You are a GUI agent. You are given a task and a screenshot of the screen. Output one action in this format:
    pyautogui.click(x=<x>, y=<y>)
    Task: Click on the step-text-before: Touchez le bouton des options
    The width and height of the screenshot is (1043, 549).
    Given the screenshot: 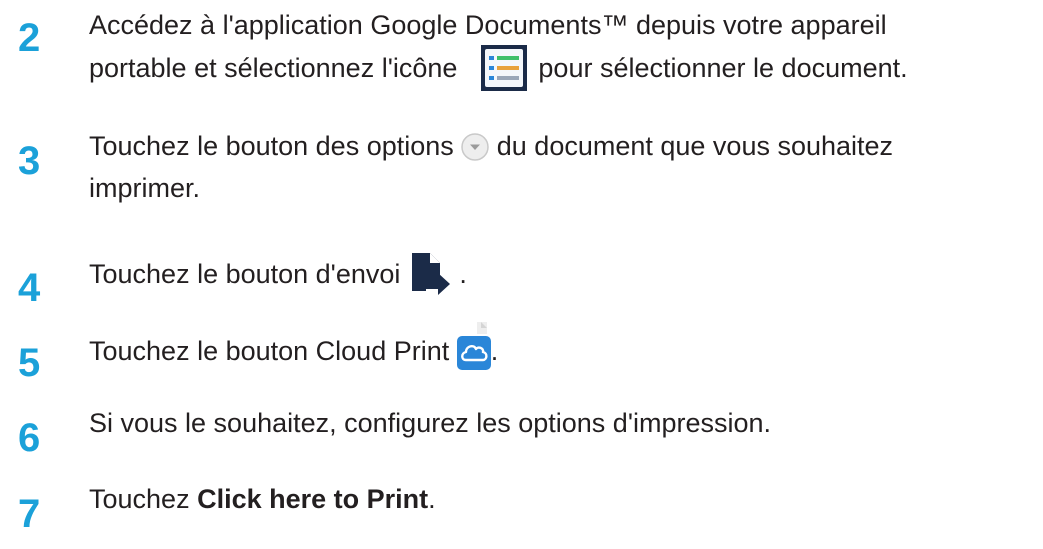 What is the action you would take?
    pyautogui.click(x=275, y=146)
    